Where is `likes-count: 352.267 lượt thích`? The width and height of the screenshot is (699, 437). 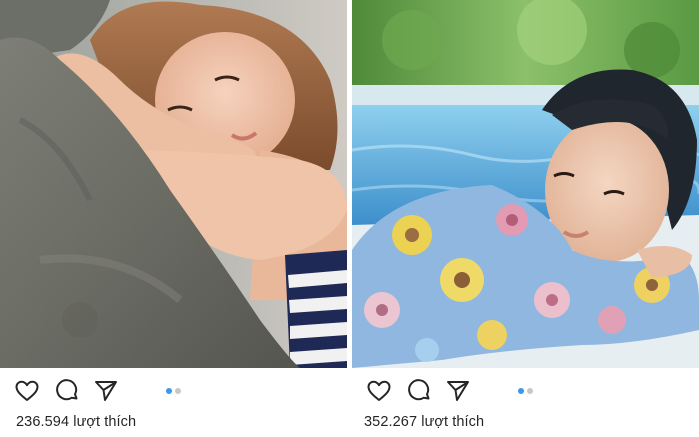
likes-count: 352.267 lượt thích is located at coordinates (424, 422).